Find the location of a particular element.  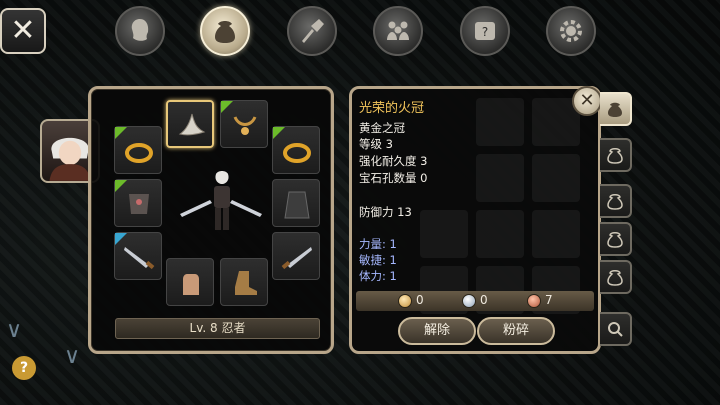

hero-model is located at coordinates (221, 203).